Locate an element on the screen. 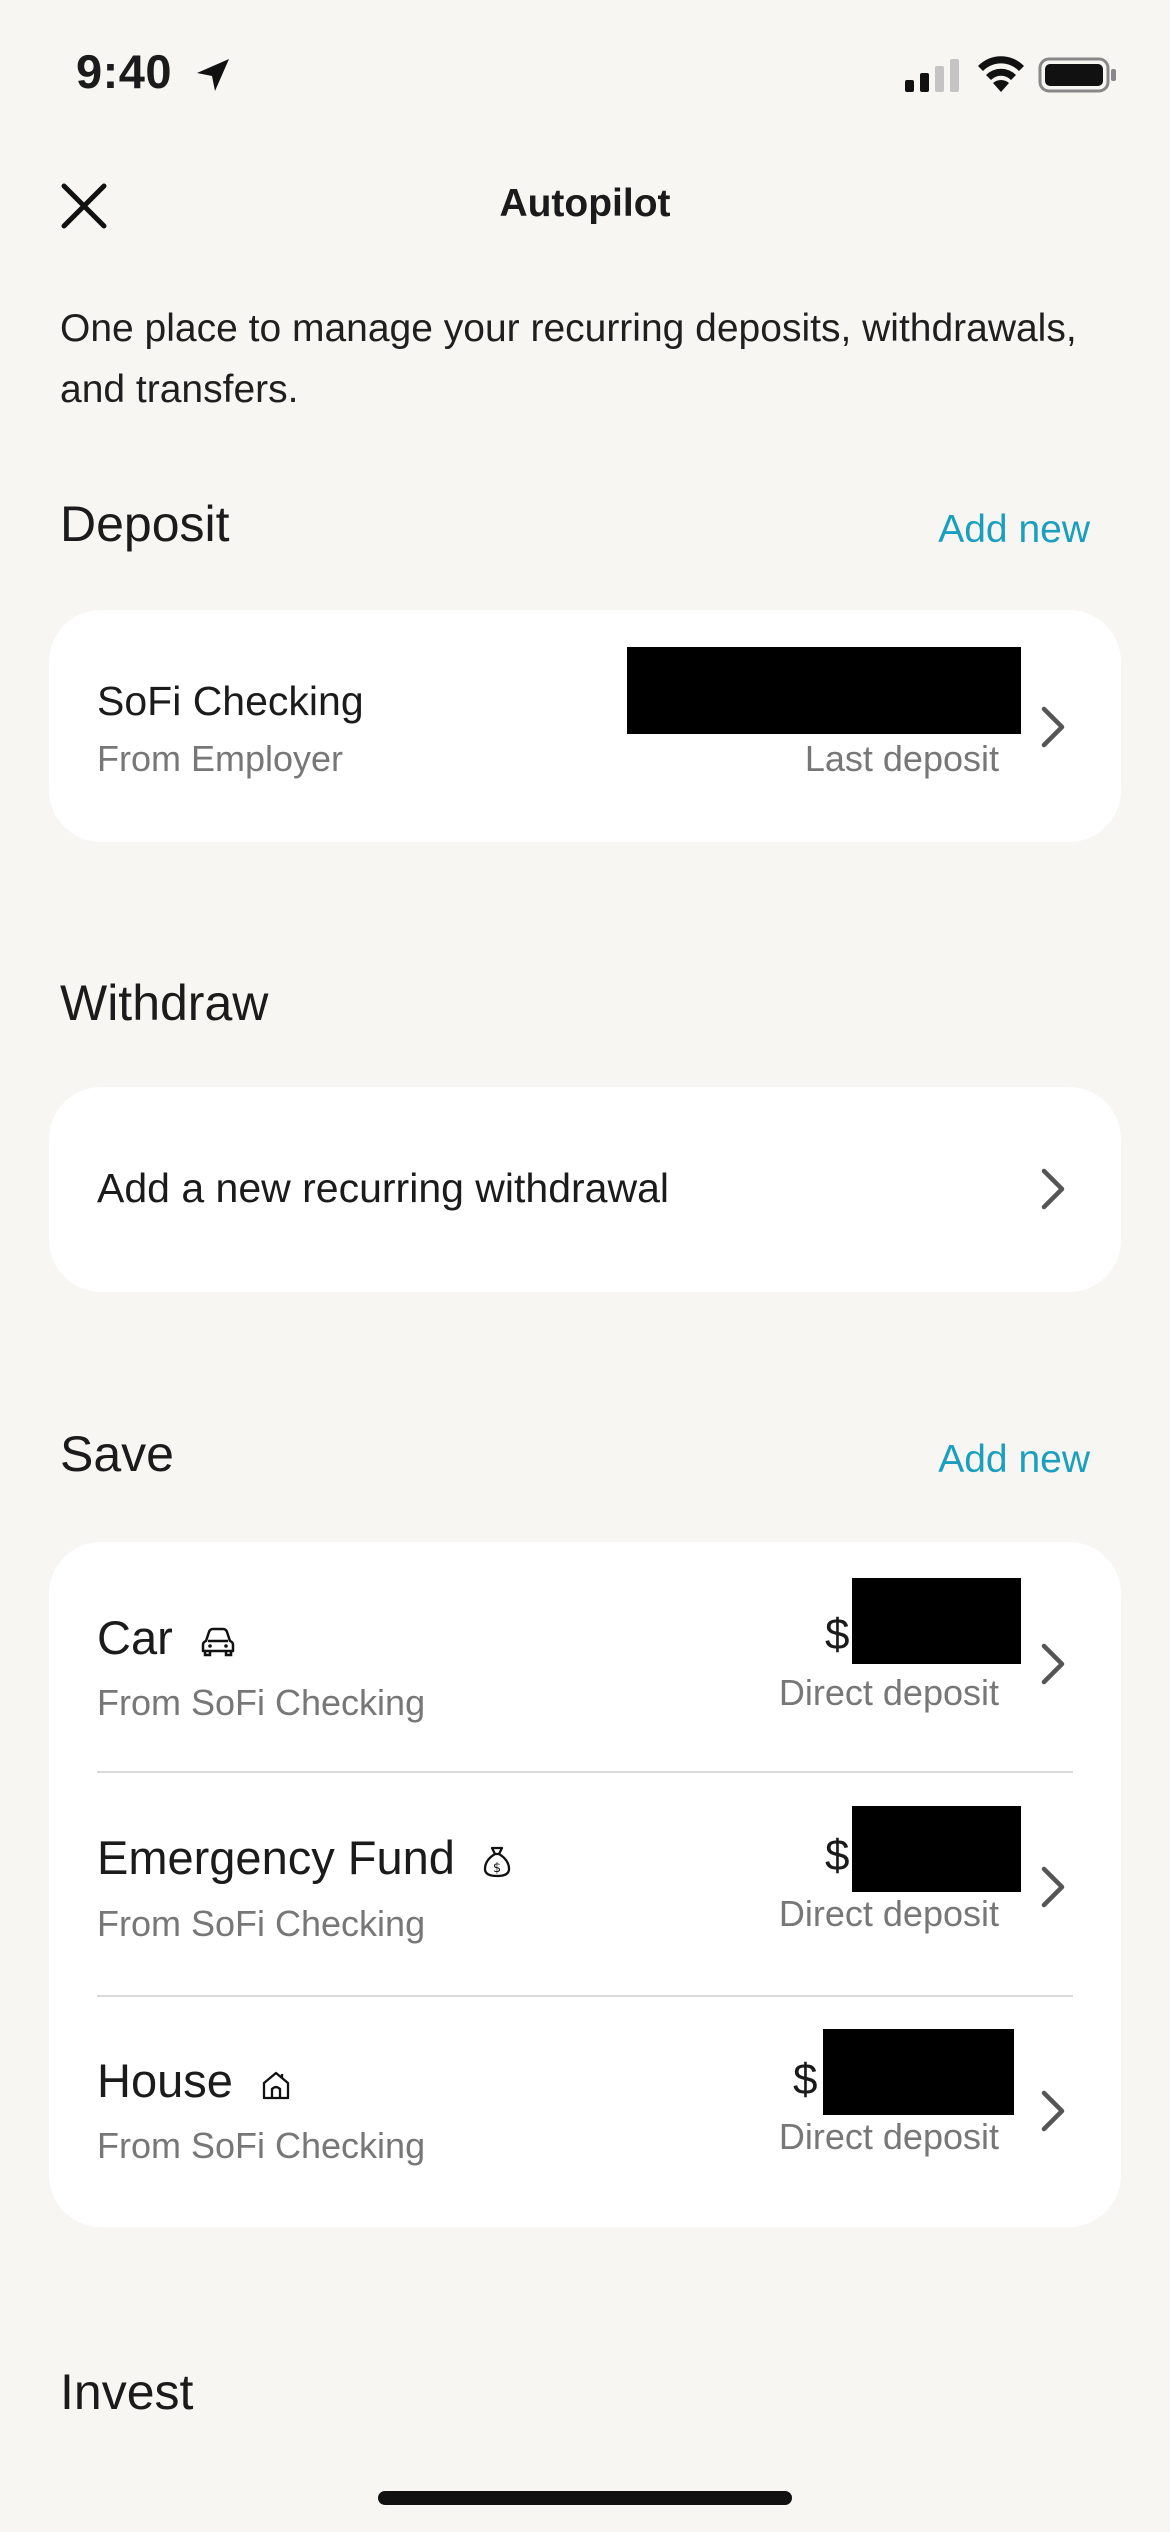  save-row-title: Emergency Fund $ is located at coordinates (304, 1857).